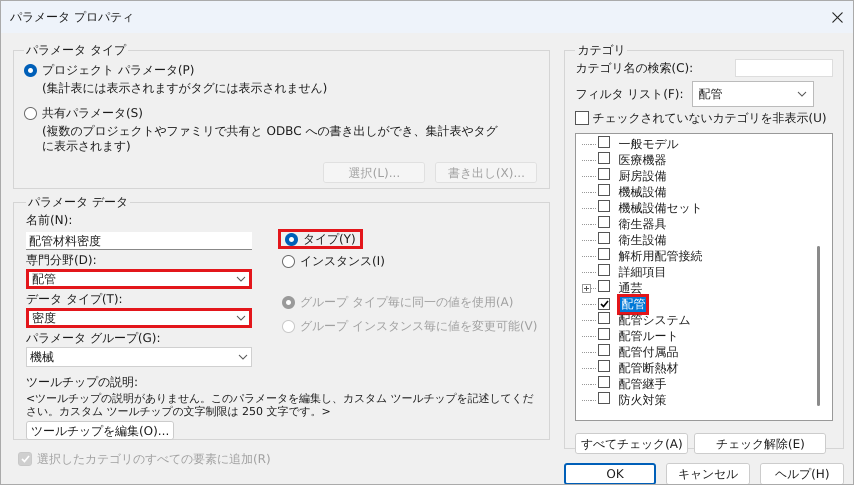 The height and width of the screenshot is (485, 854). I want to click on search-field, so click(784, 68).